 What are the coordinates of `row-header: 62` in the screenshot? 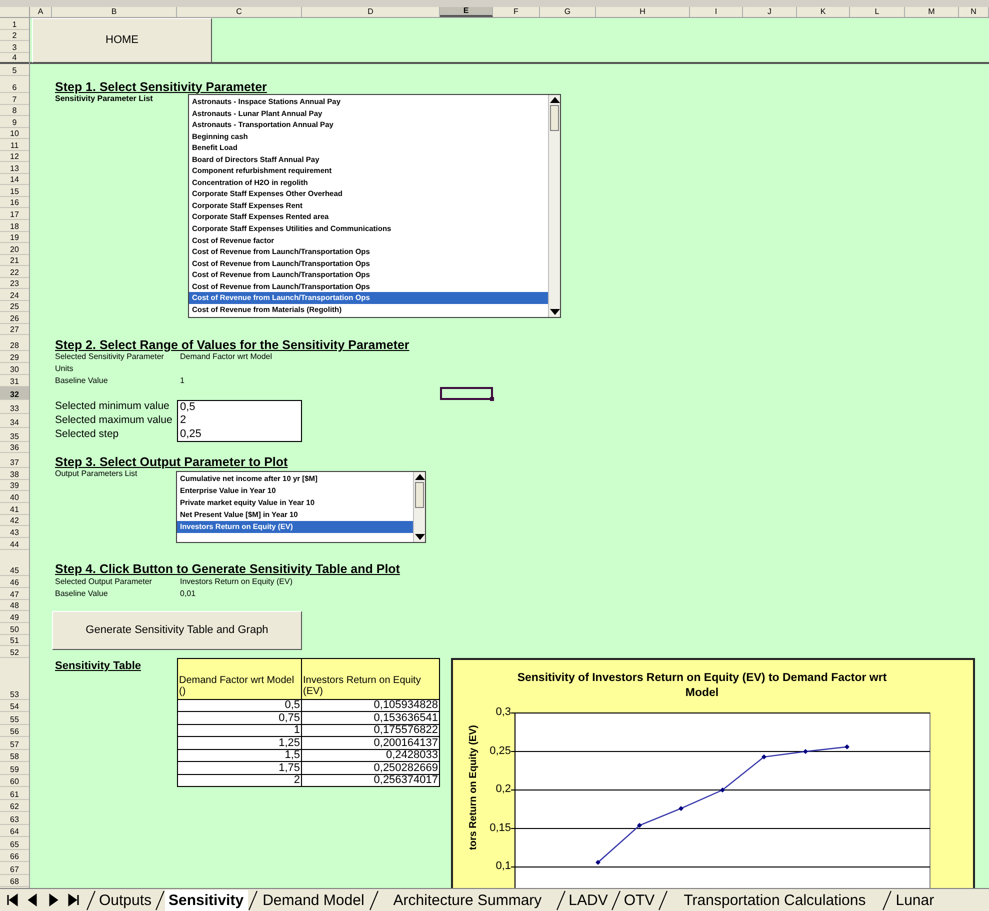 It's located at (14, 806).